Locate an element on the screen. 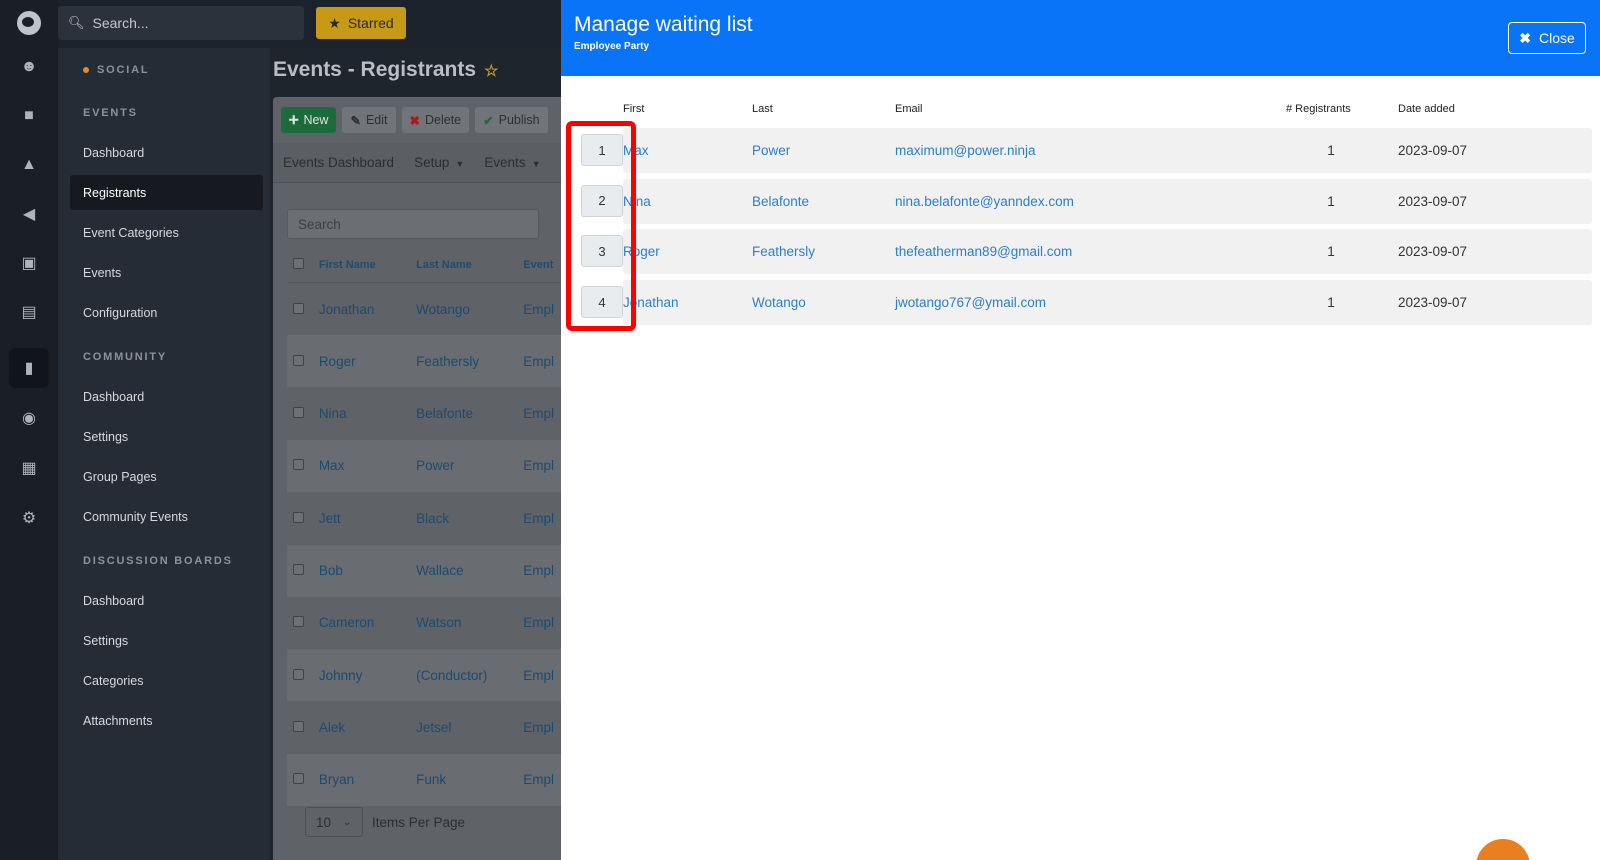 This screenshot has width=1600, height=860. delete-button: ✖ Delete is located at coordinates (435, 120).